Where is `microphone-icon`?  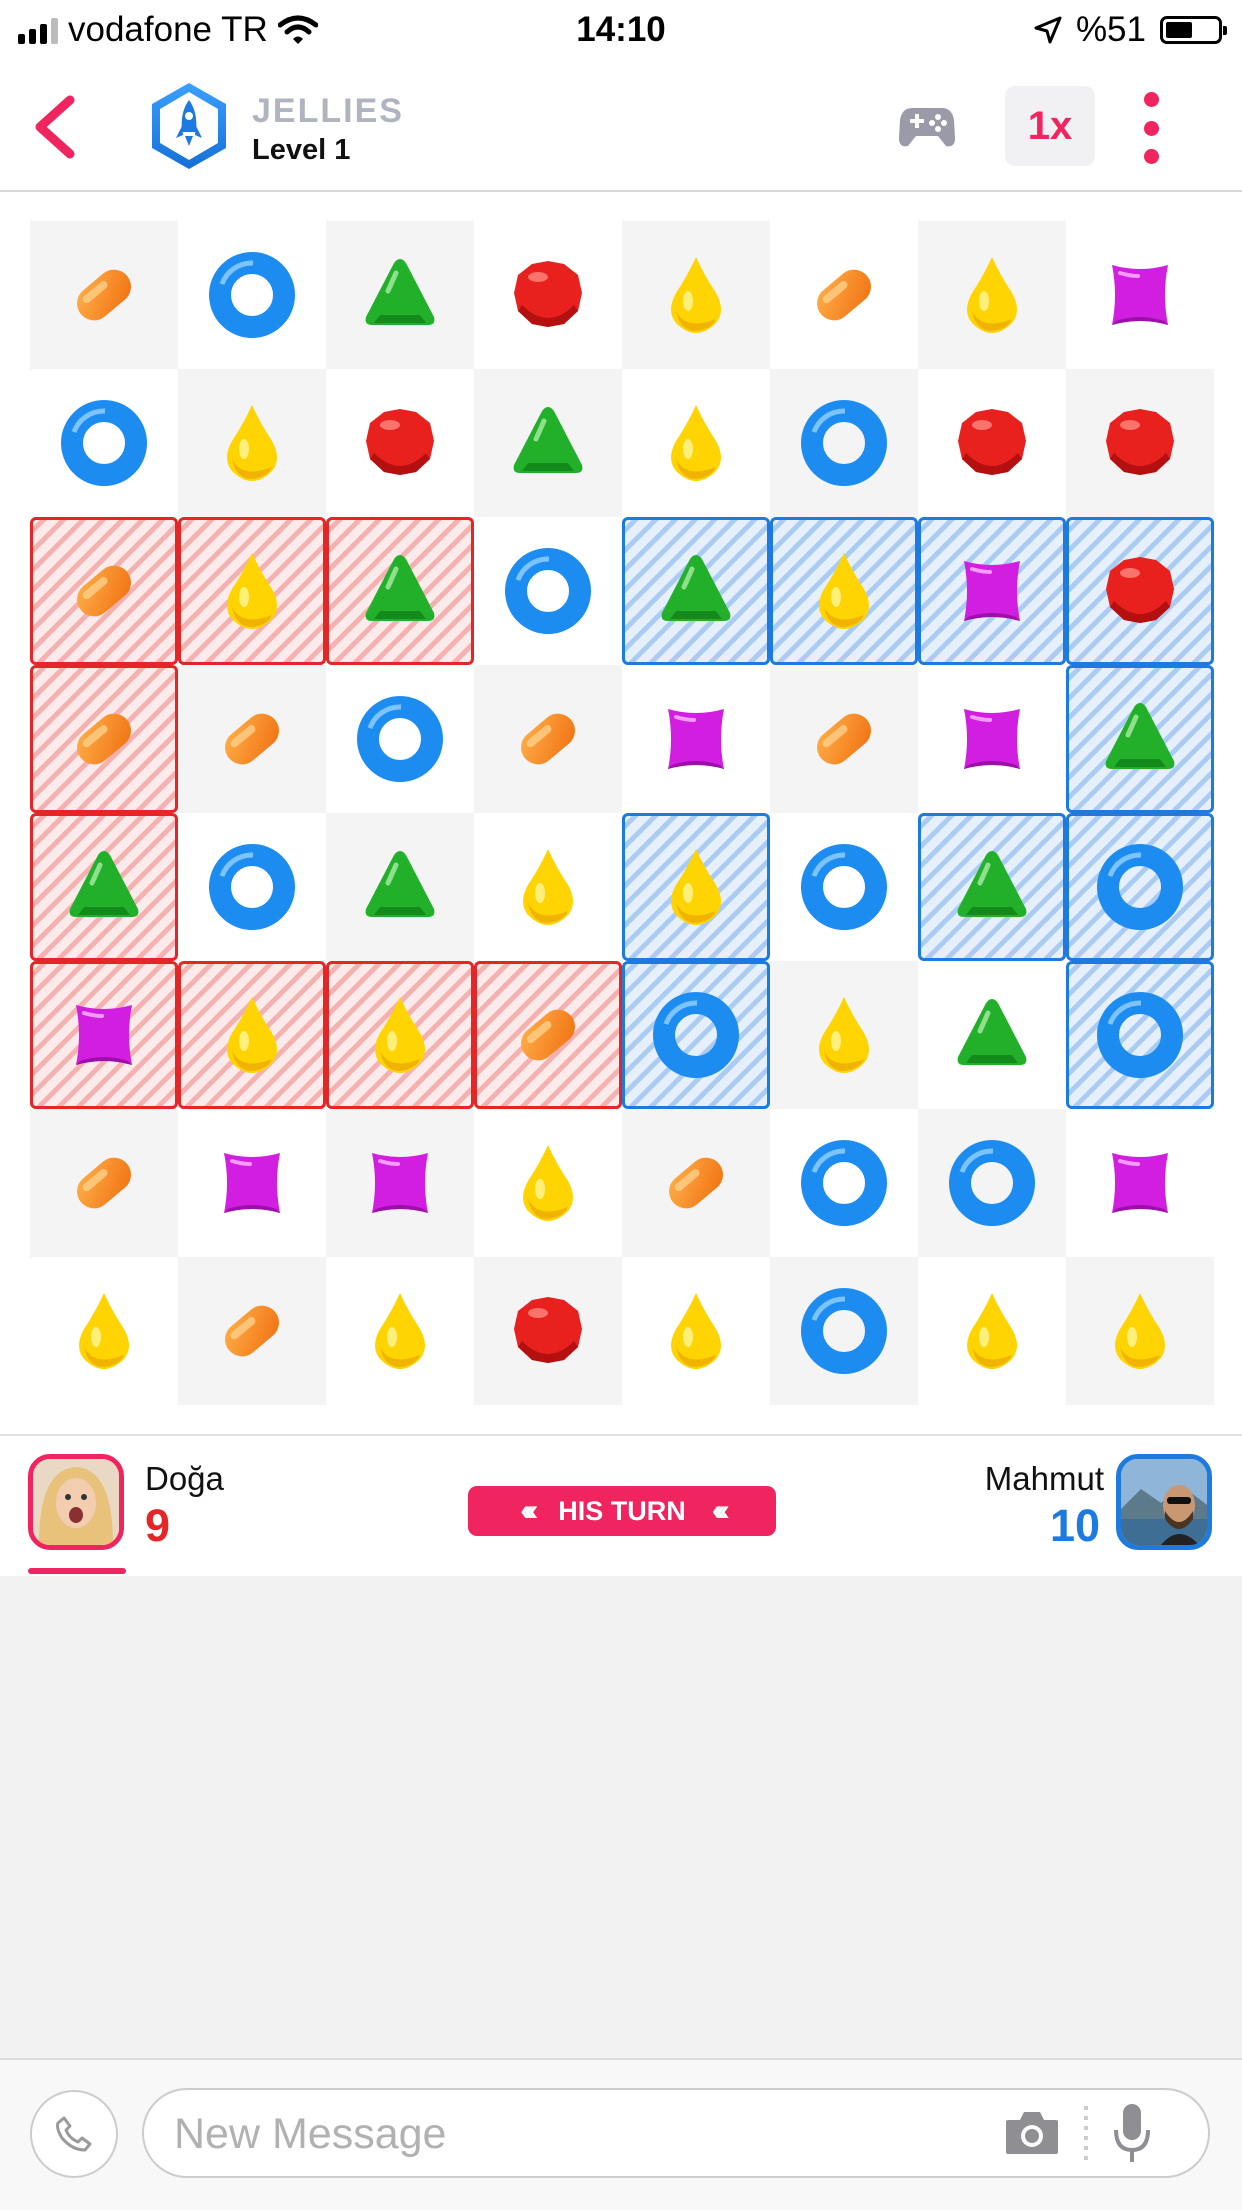 microphone-icon is located at coordinates (1132, 2134).